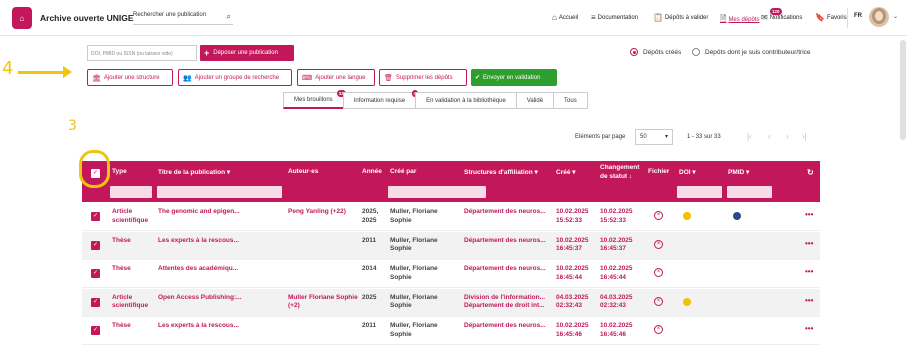 Image resolution: width=907 pixels, height=345 pixels. Describe the element at coordinates (437, 192) in the screenshot. I see `filter-created-by` at that location.